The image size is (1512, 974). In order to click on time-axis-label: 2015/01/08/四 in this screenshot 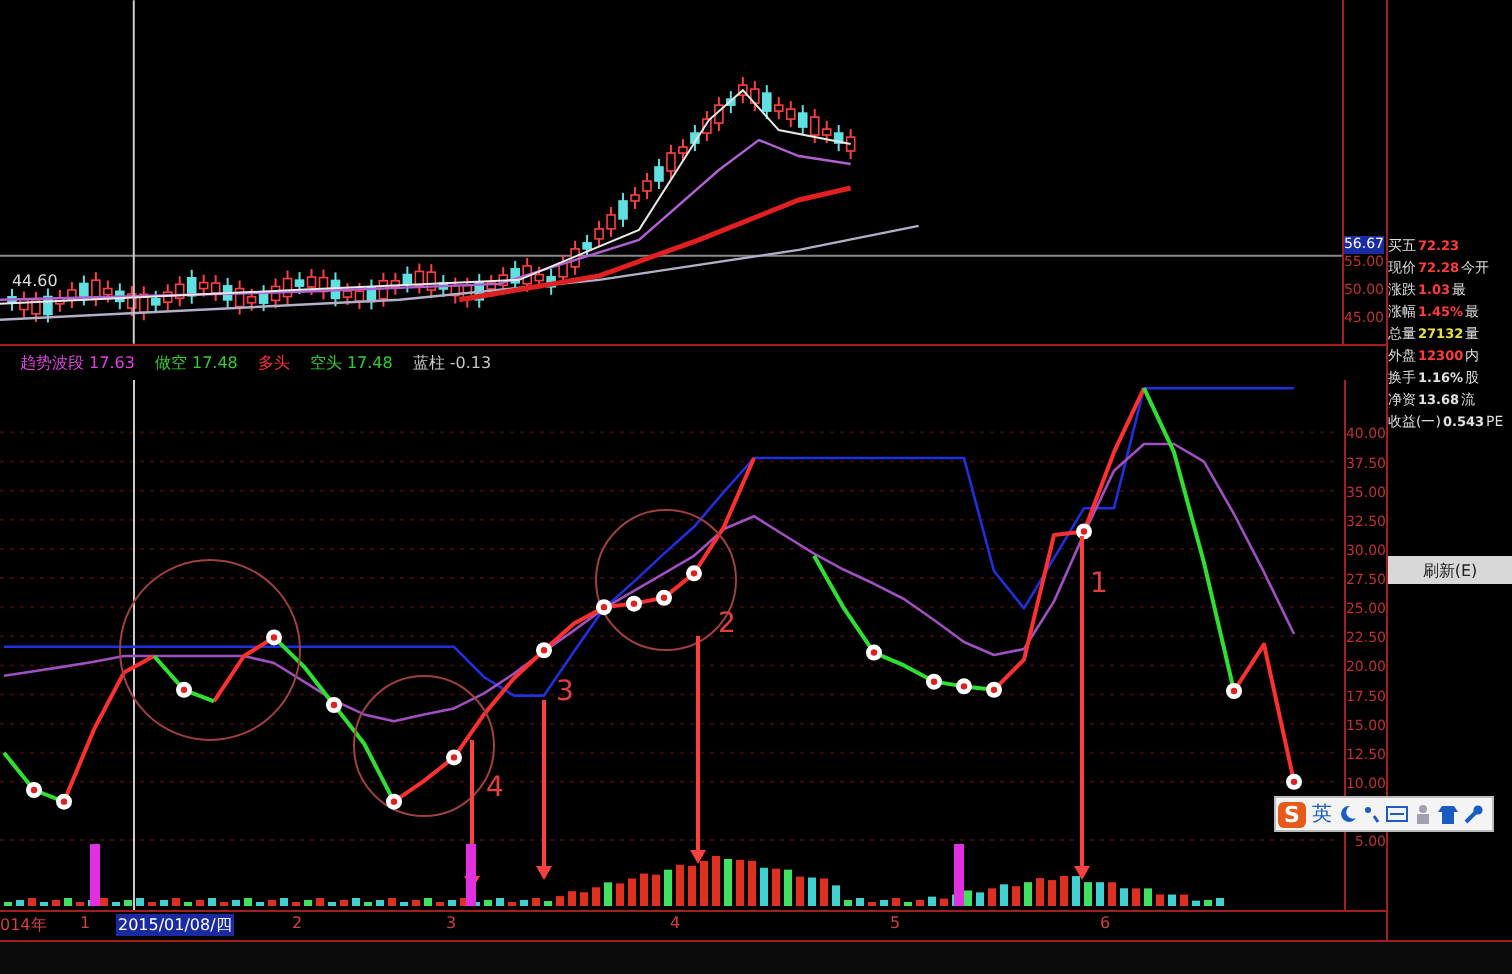, I will do `click(175, 925)`.